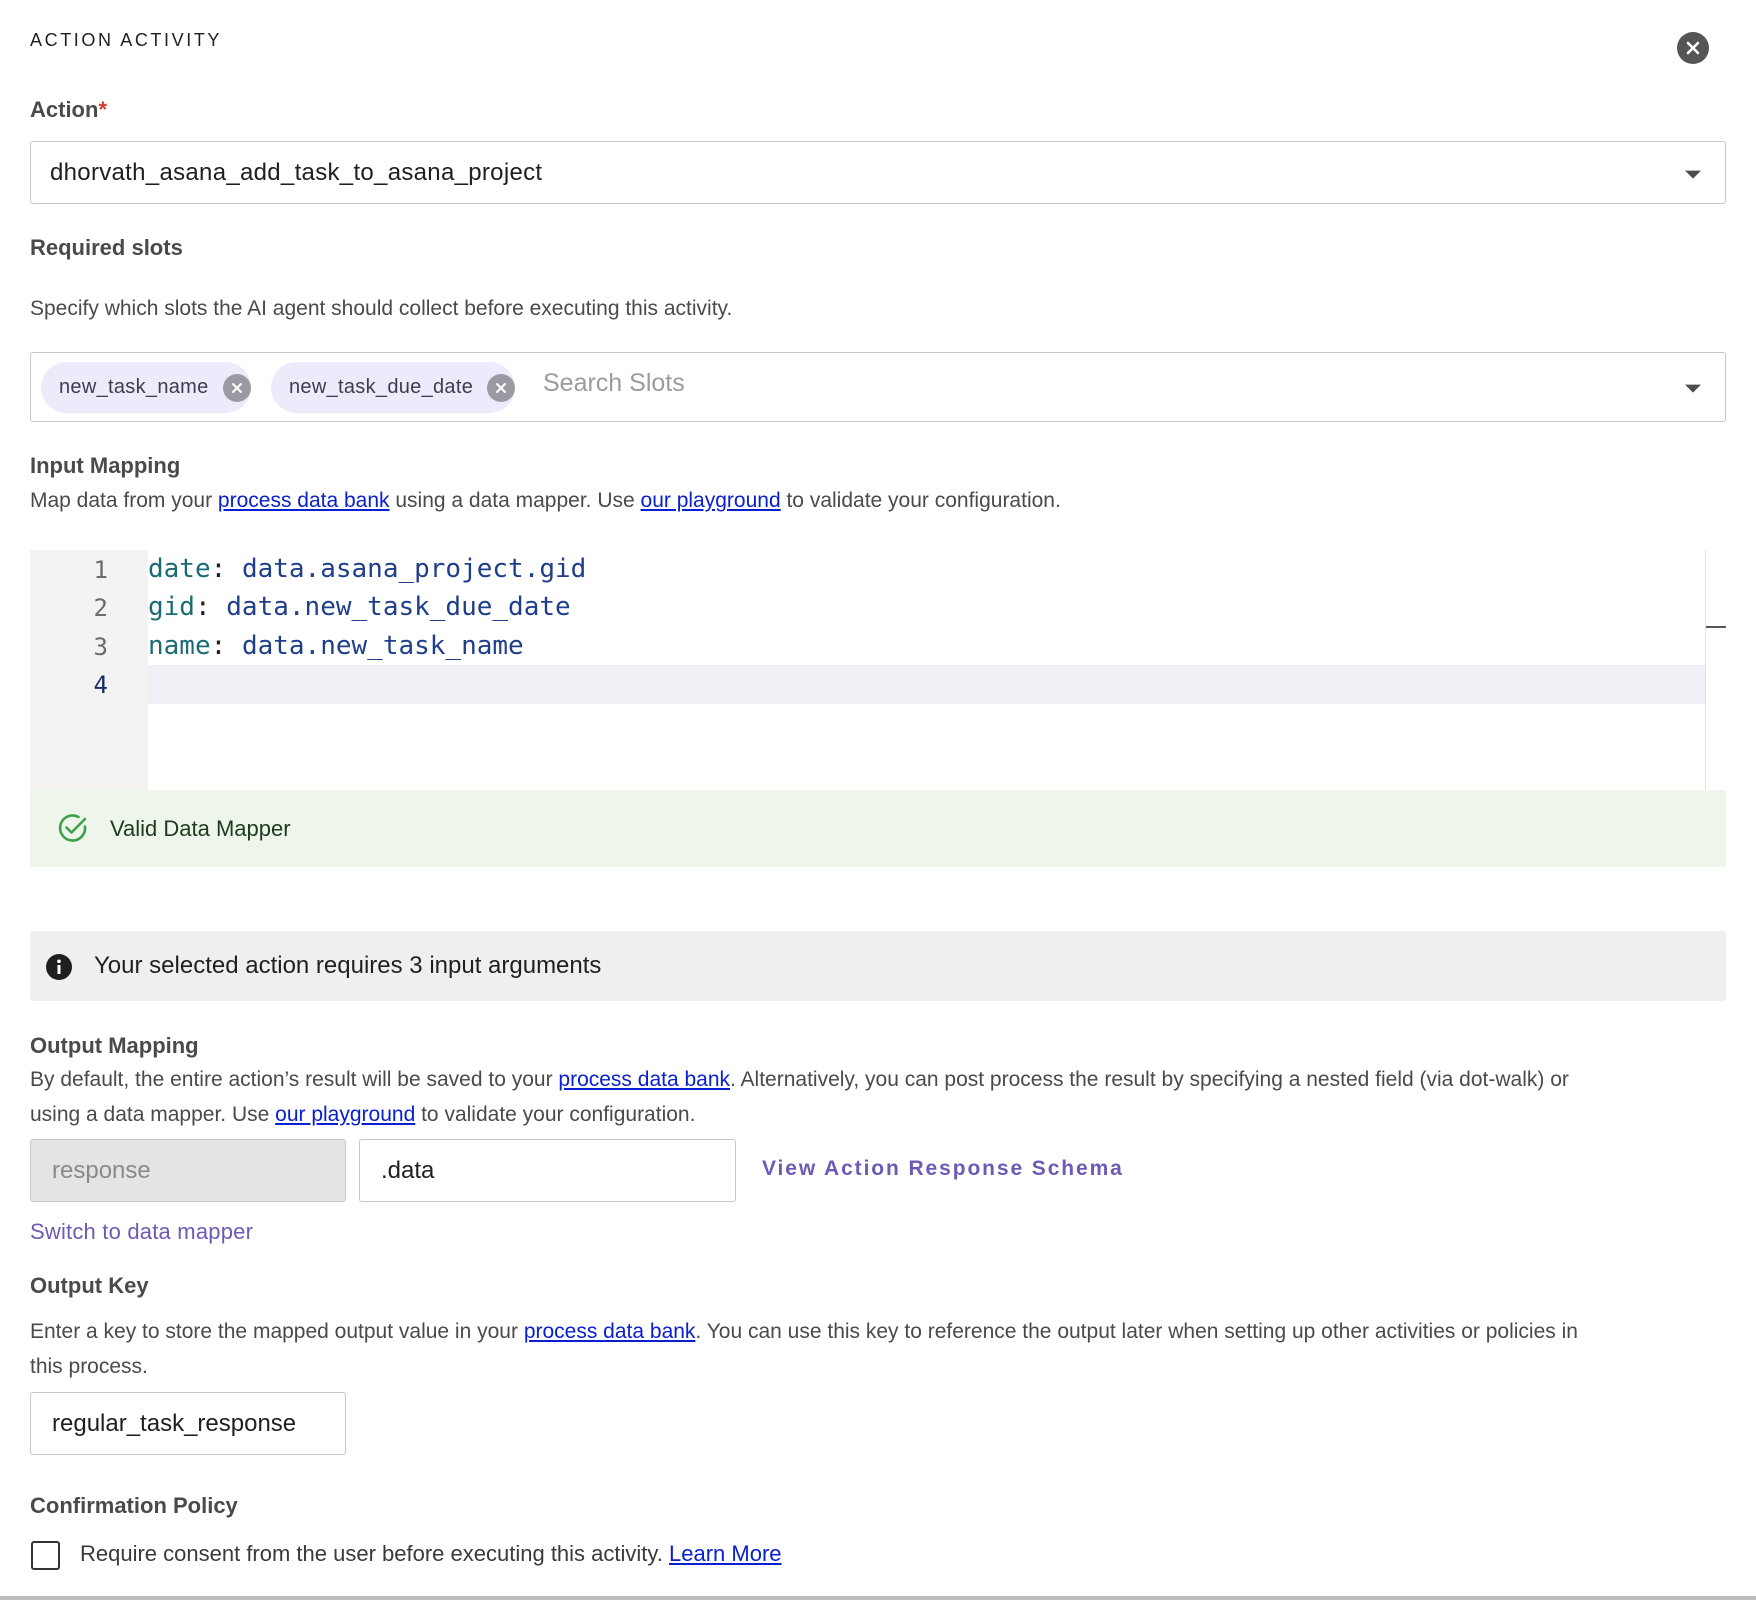  What do you see at coordinates (843, 383) in the screenshot?
I see `search-slots-input` at bounding box center [843, 383].